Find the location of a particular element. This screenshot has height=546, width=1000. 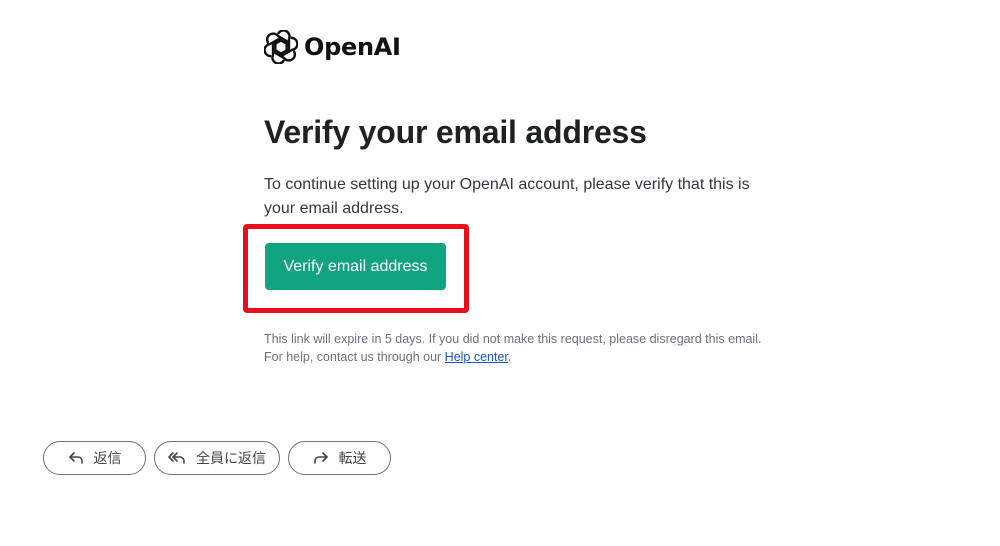

brand-name: OpenAI is located at coordinates (352, 47).